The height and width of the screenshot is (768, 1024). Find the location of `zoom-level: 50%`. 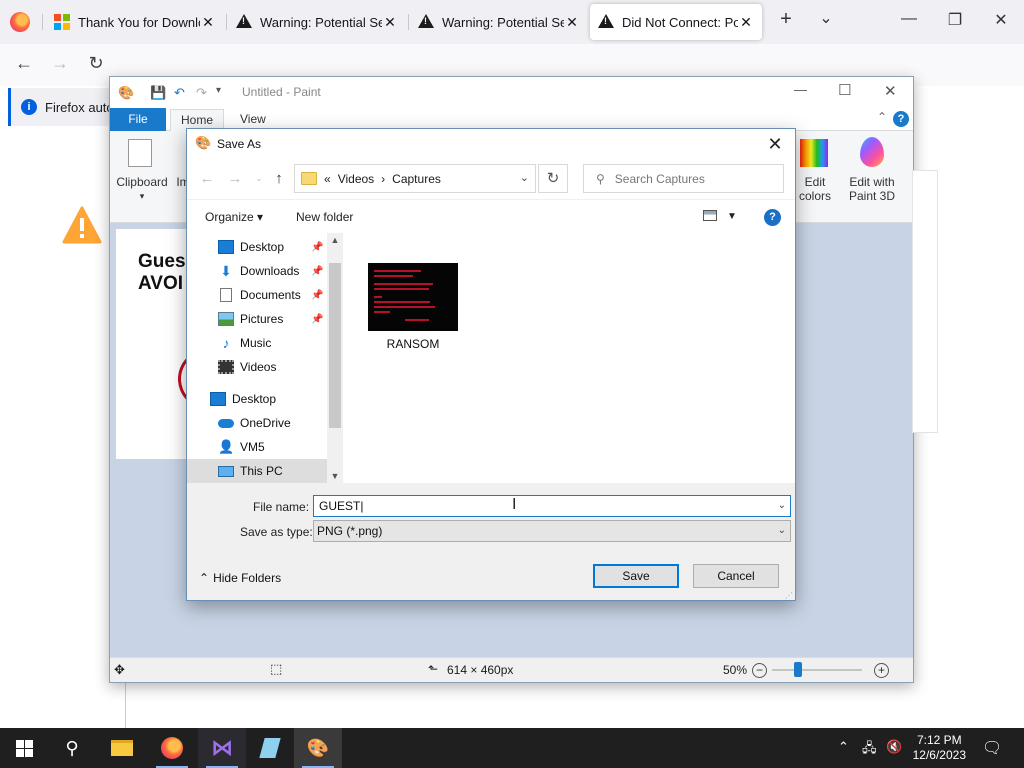

zoom-level: 50% is located at coordinates (735, 670).